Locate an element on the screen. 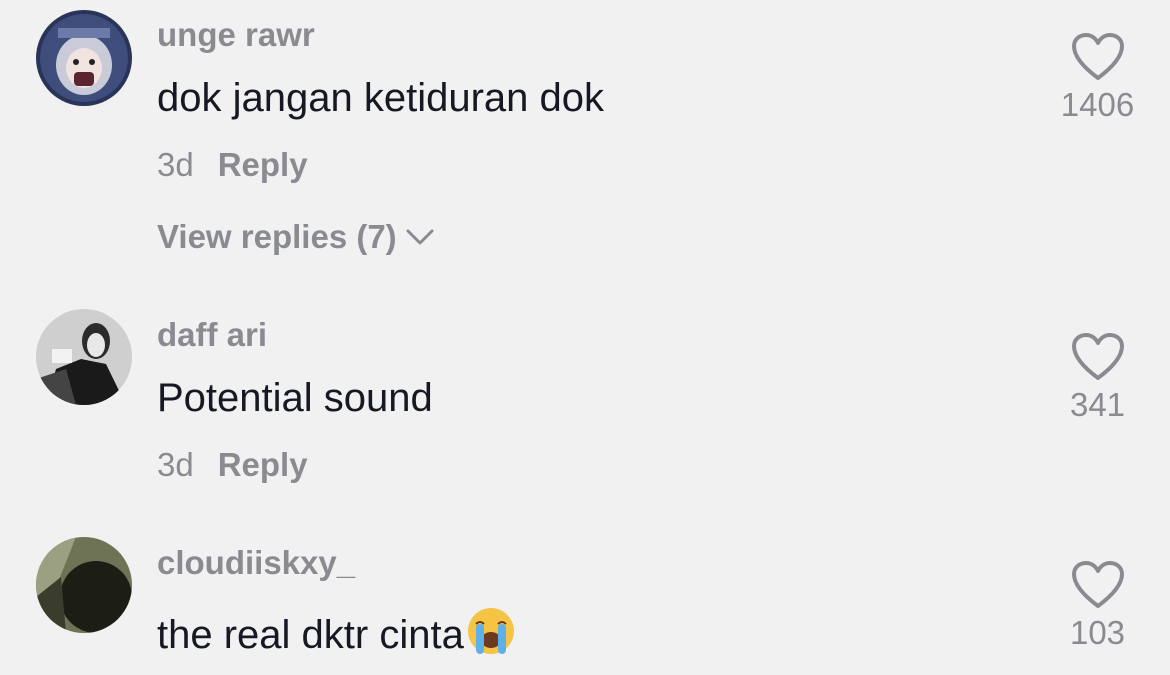 The width and height of the screenshot is (1170, 675). comment-text: Potential sound is located at coordinates (295, 398).